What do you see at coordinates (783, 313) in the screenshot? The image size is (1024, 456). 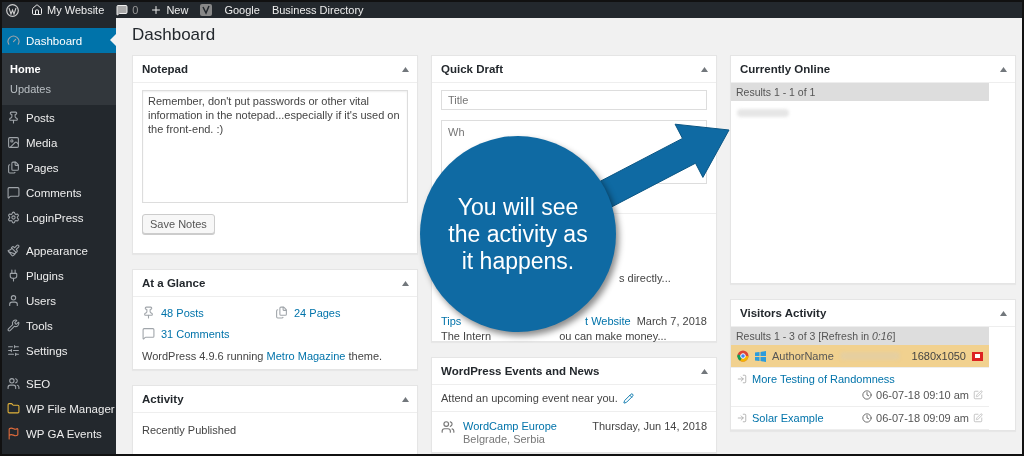 I see `panel-title: Visitors Activity` at bounding box center [783, 313].